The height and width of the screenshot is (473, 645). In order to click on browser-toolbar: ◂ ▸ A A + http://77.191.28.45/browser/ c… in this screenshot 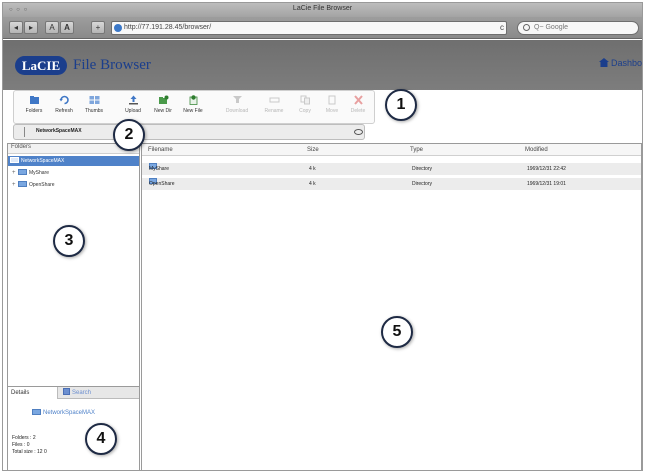, I will do `click(322, 28)`.